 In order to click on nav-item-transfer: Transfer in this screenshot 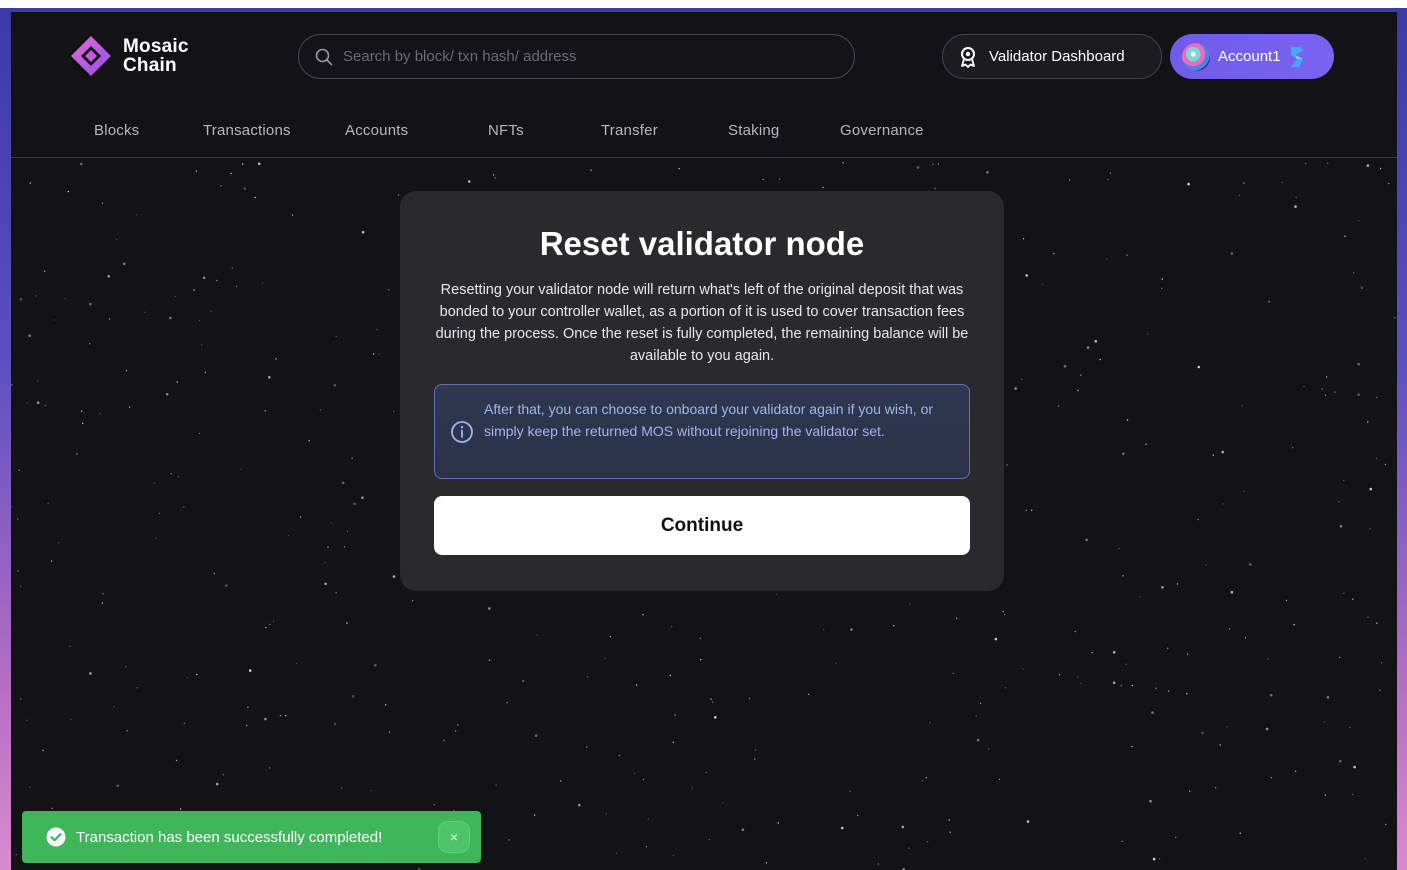, I will do `click(629, 130)`.